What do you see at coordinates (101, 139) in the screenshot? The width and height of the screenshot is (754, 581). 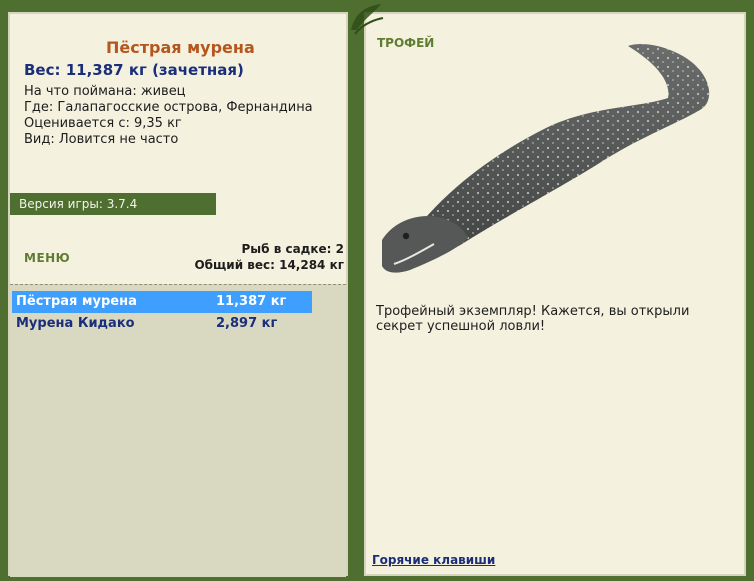 I see `rarity-info: Вид: Ловится не часто` at bounding box center [101, 139].